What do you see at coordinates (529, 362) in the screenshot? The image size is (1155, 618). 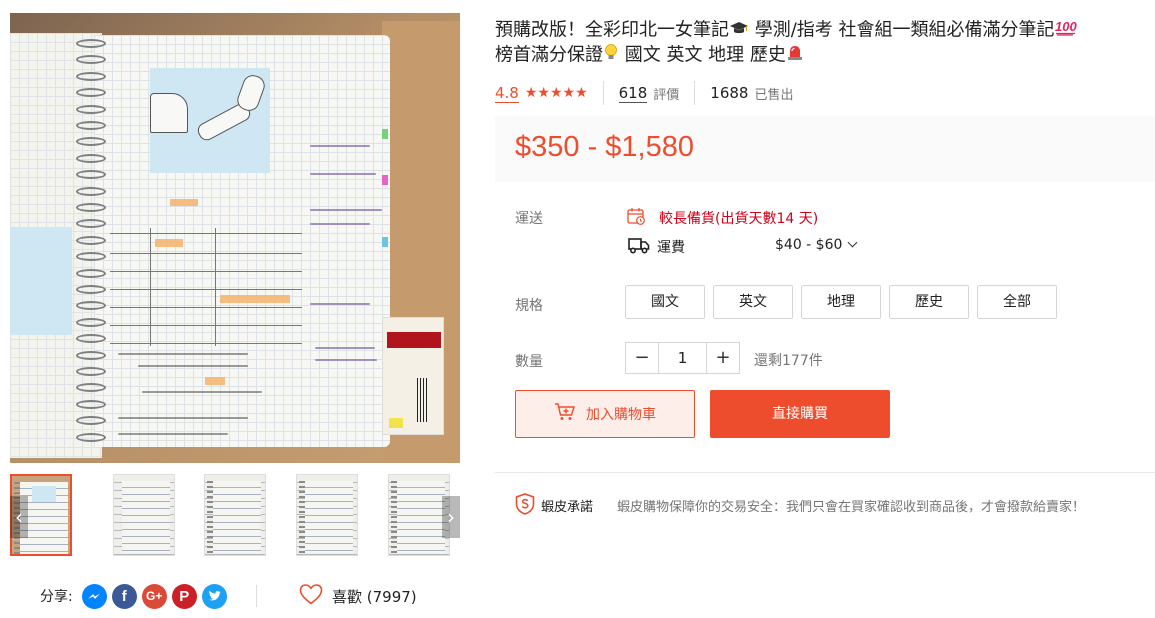 I see `quantity-label: 數量` at bounding box center [529, 362].